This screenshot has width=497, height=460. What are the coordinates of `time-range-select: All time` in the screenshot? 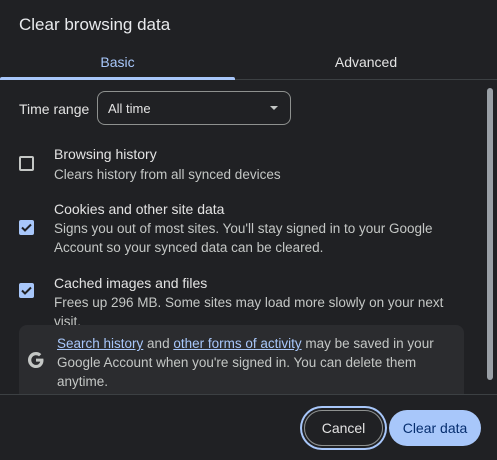 It's located at (194, 108).